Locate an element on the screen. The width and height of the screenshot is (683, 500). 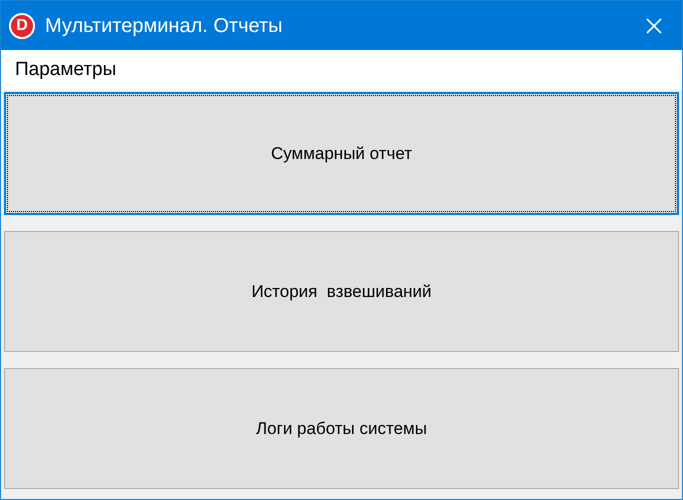
menu-item: Параметры is located at coordinates (65, 70).